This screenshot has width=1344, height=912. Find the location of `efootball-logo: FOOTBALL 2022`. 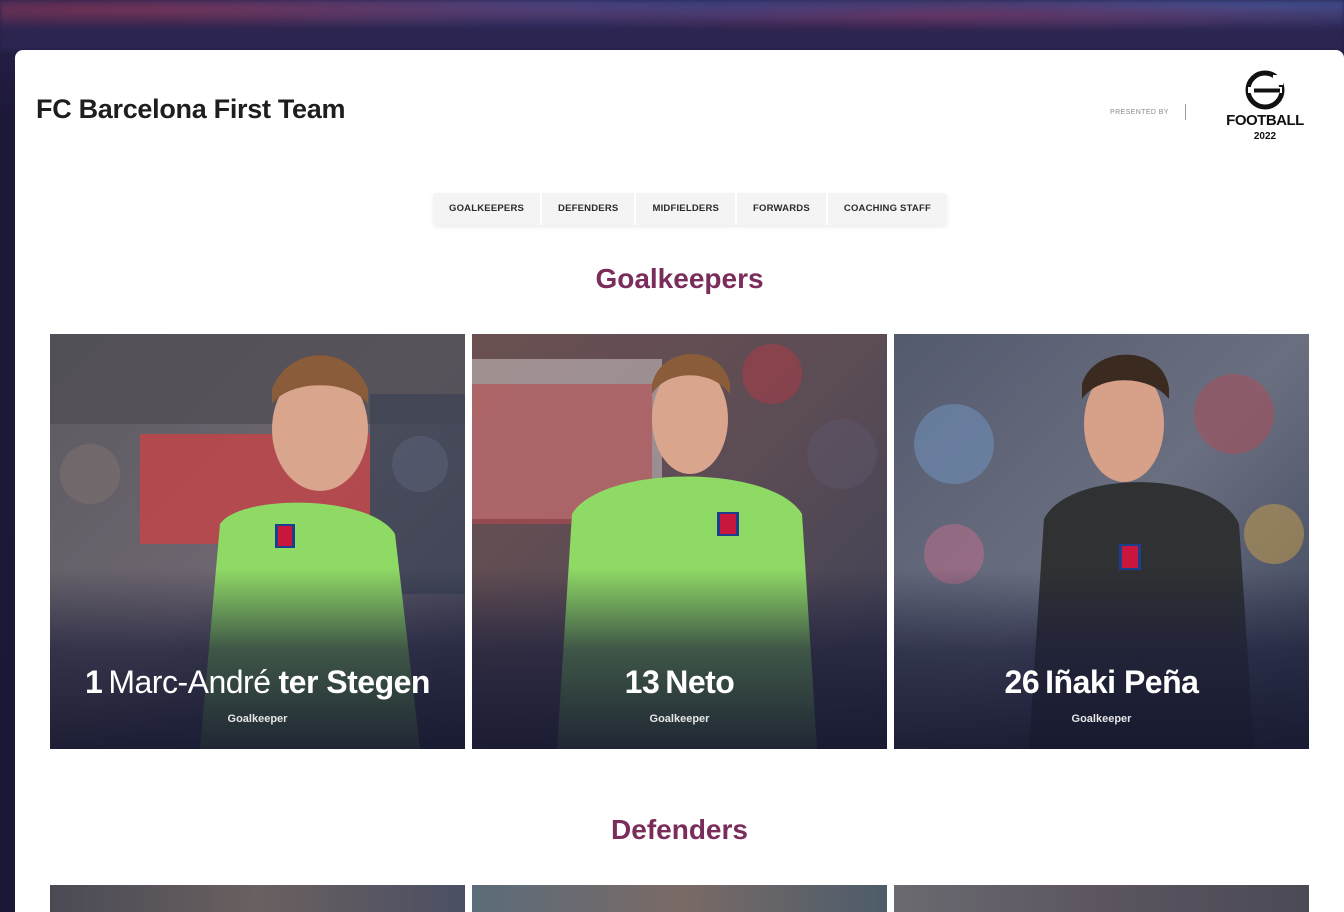

efootball-logo: FOOTBALL 2022 is located at coordinates (1265, 110).